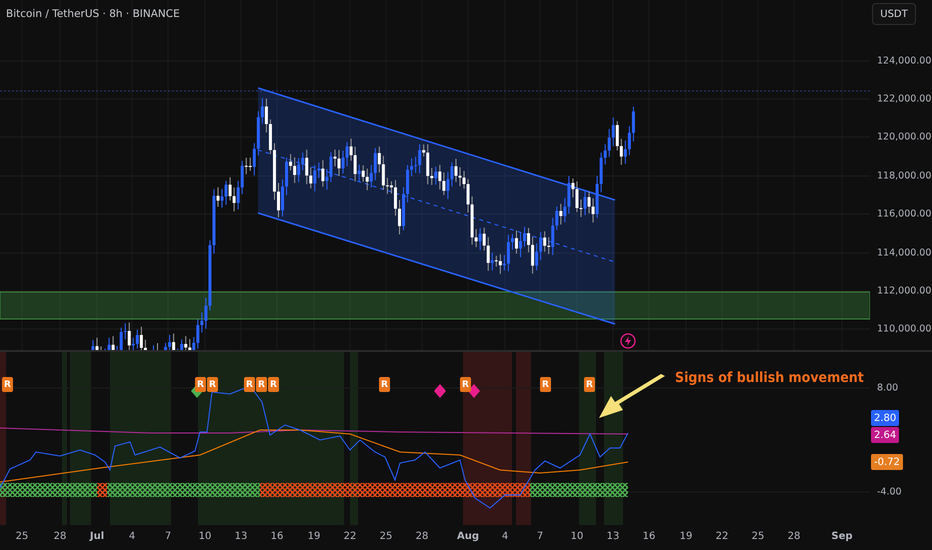 This screenshot has width=932, height=550. Describe the element at coordinates (628, 341) in the screenshot. I see `lightning-icon` at that location.